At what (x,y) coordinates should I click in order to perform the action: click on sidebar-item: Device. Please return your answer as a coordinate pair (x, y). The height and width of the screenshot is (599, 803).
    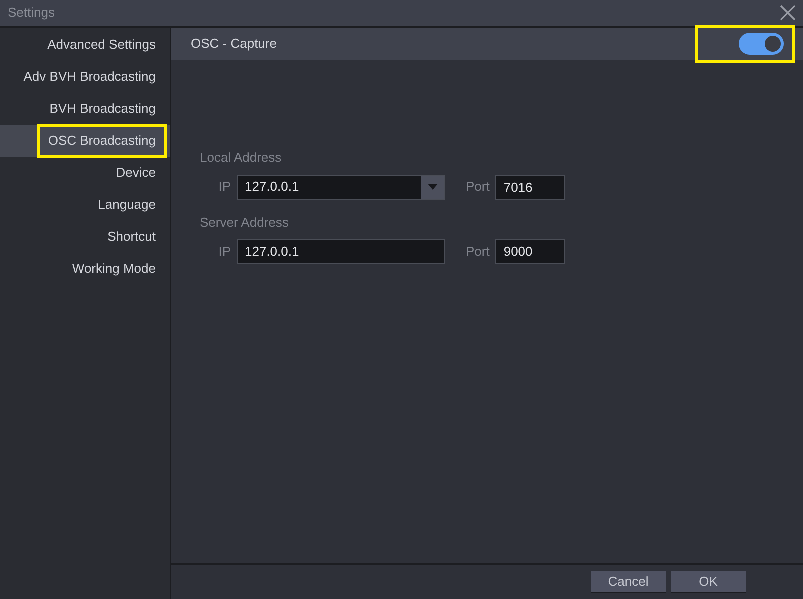
    Looking at the image, I should click on (85, 173).